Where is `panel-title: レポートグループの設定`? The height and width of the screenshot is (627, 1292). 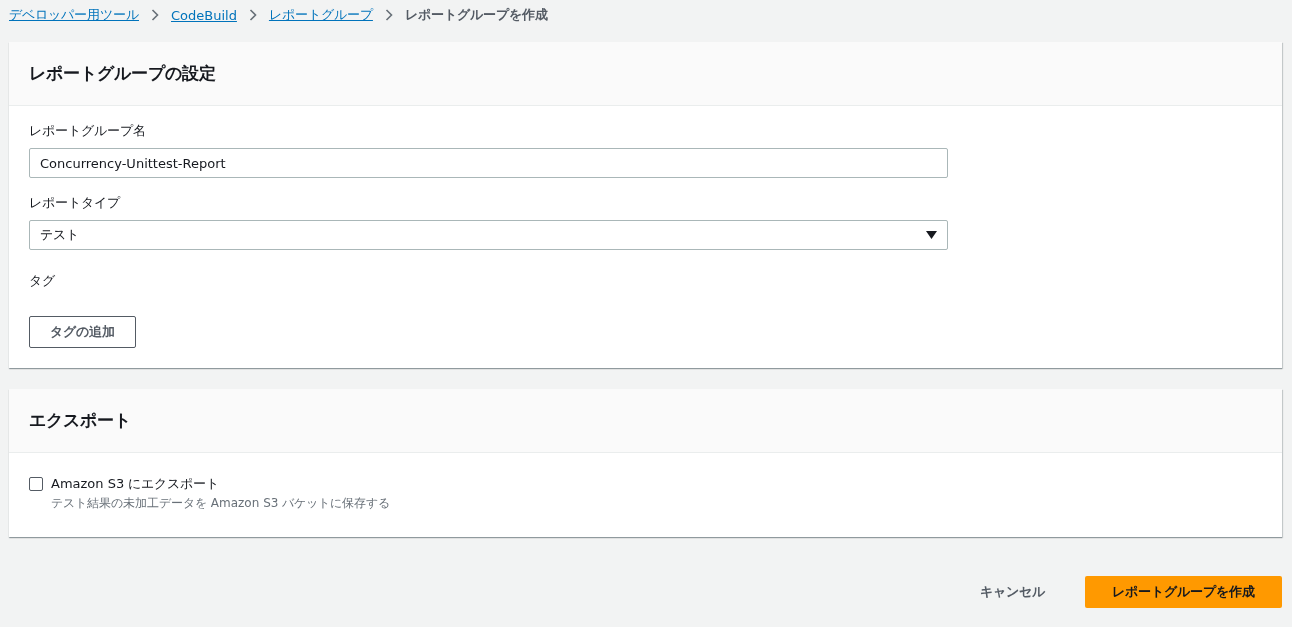 panel-title: レポートグループの設定 is located at coordinates (122, 73).